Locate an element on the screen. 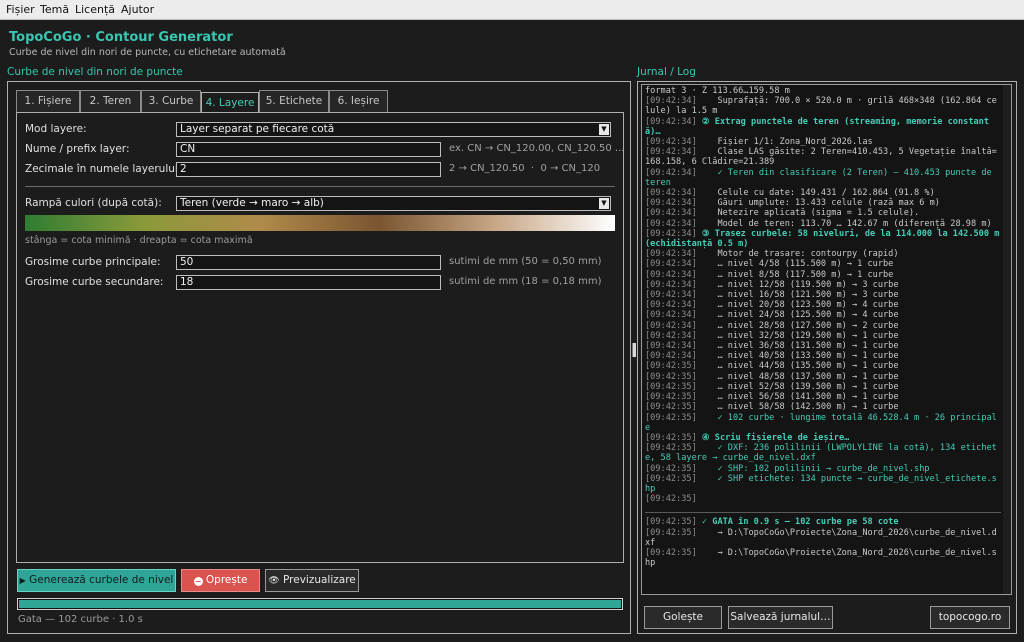  progress-bar is located at coordinates (320, 604).